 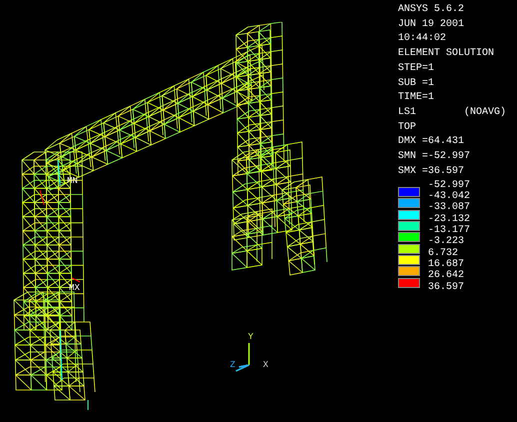 What do you see at coordinates (432, 142) in the screenshot?
I see `info-line: DMX =64.431` at bounding box center [432, 142].